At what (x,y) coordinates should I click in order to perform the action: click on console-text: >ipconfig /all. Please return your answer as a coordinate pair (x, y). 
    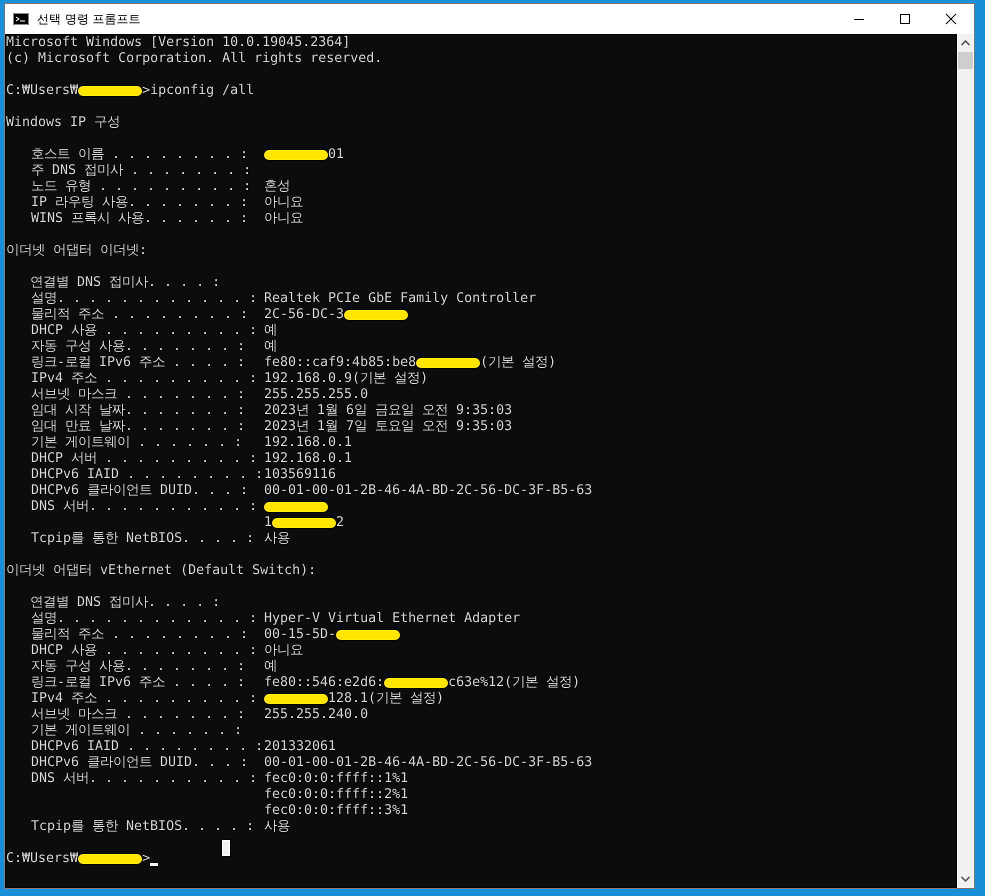
    Looking at the image, I should click on (198, 91).